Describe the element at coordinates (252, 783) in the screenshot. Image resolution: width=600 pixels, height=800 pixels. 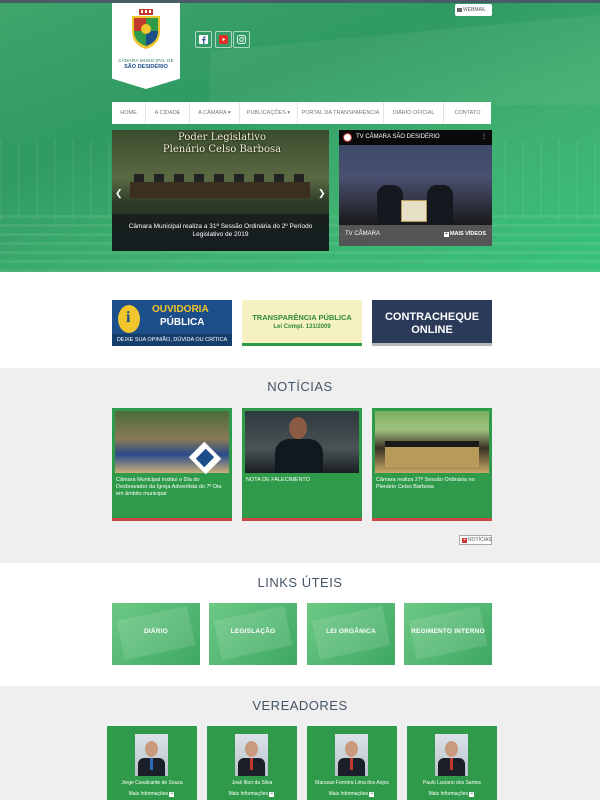
I see `vereador-name: José Ilton da Silva` at that location.